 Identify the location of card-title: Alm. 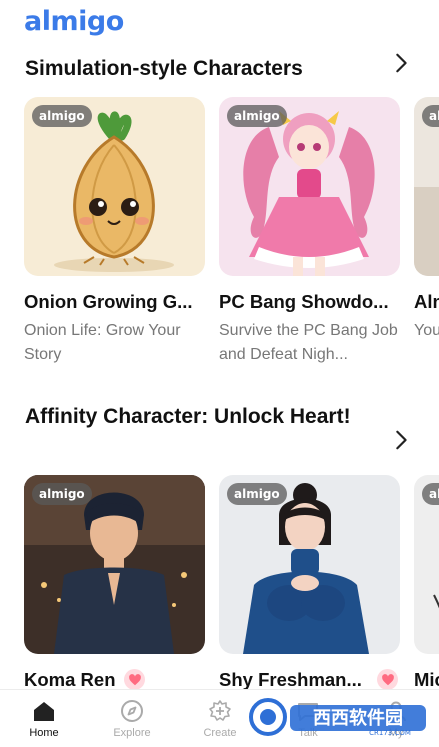
(426, 301).